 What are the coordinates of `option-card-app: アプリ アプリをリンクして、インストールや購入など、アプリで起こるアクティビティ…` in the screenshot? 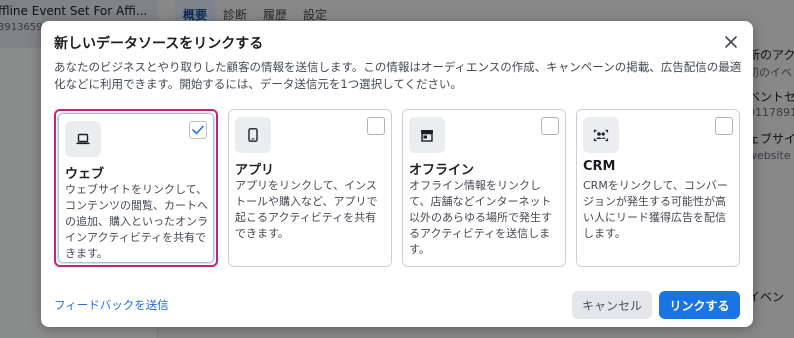 It's located at (310, 188).